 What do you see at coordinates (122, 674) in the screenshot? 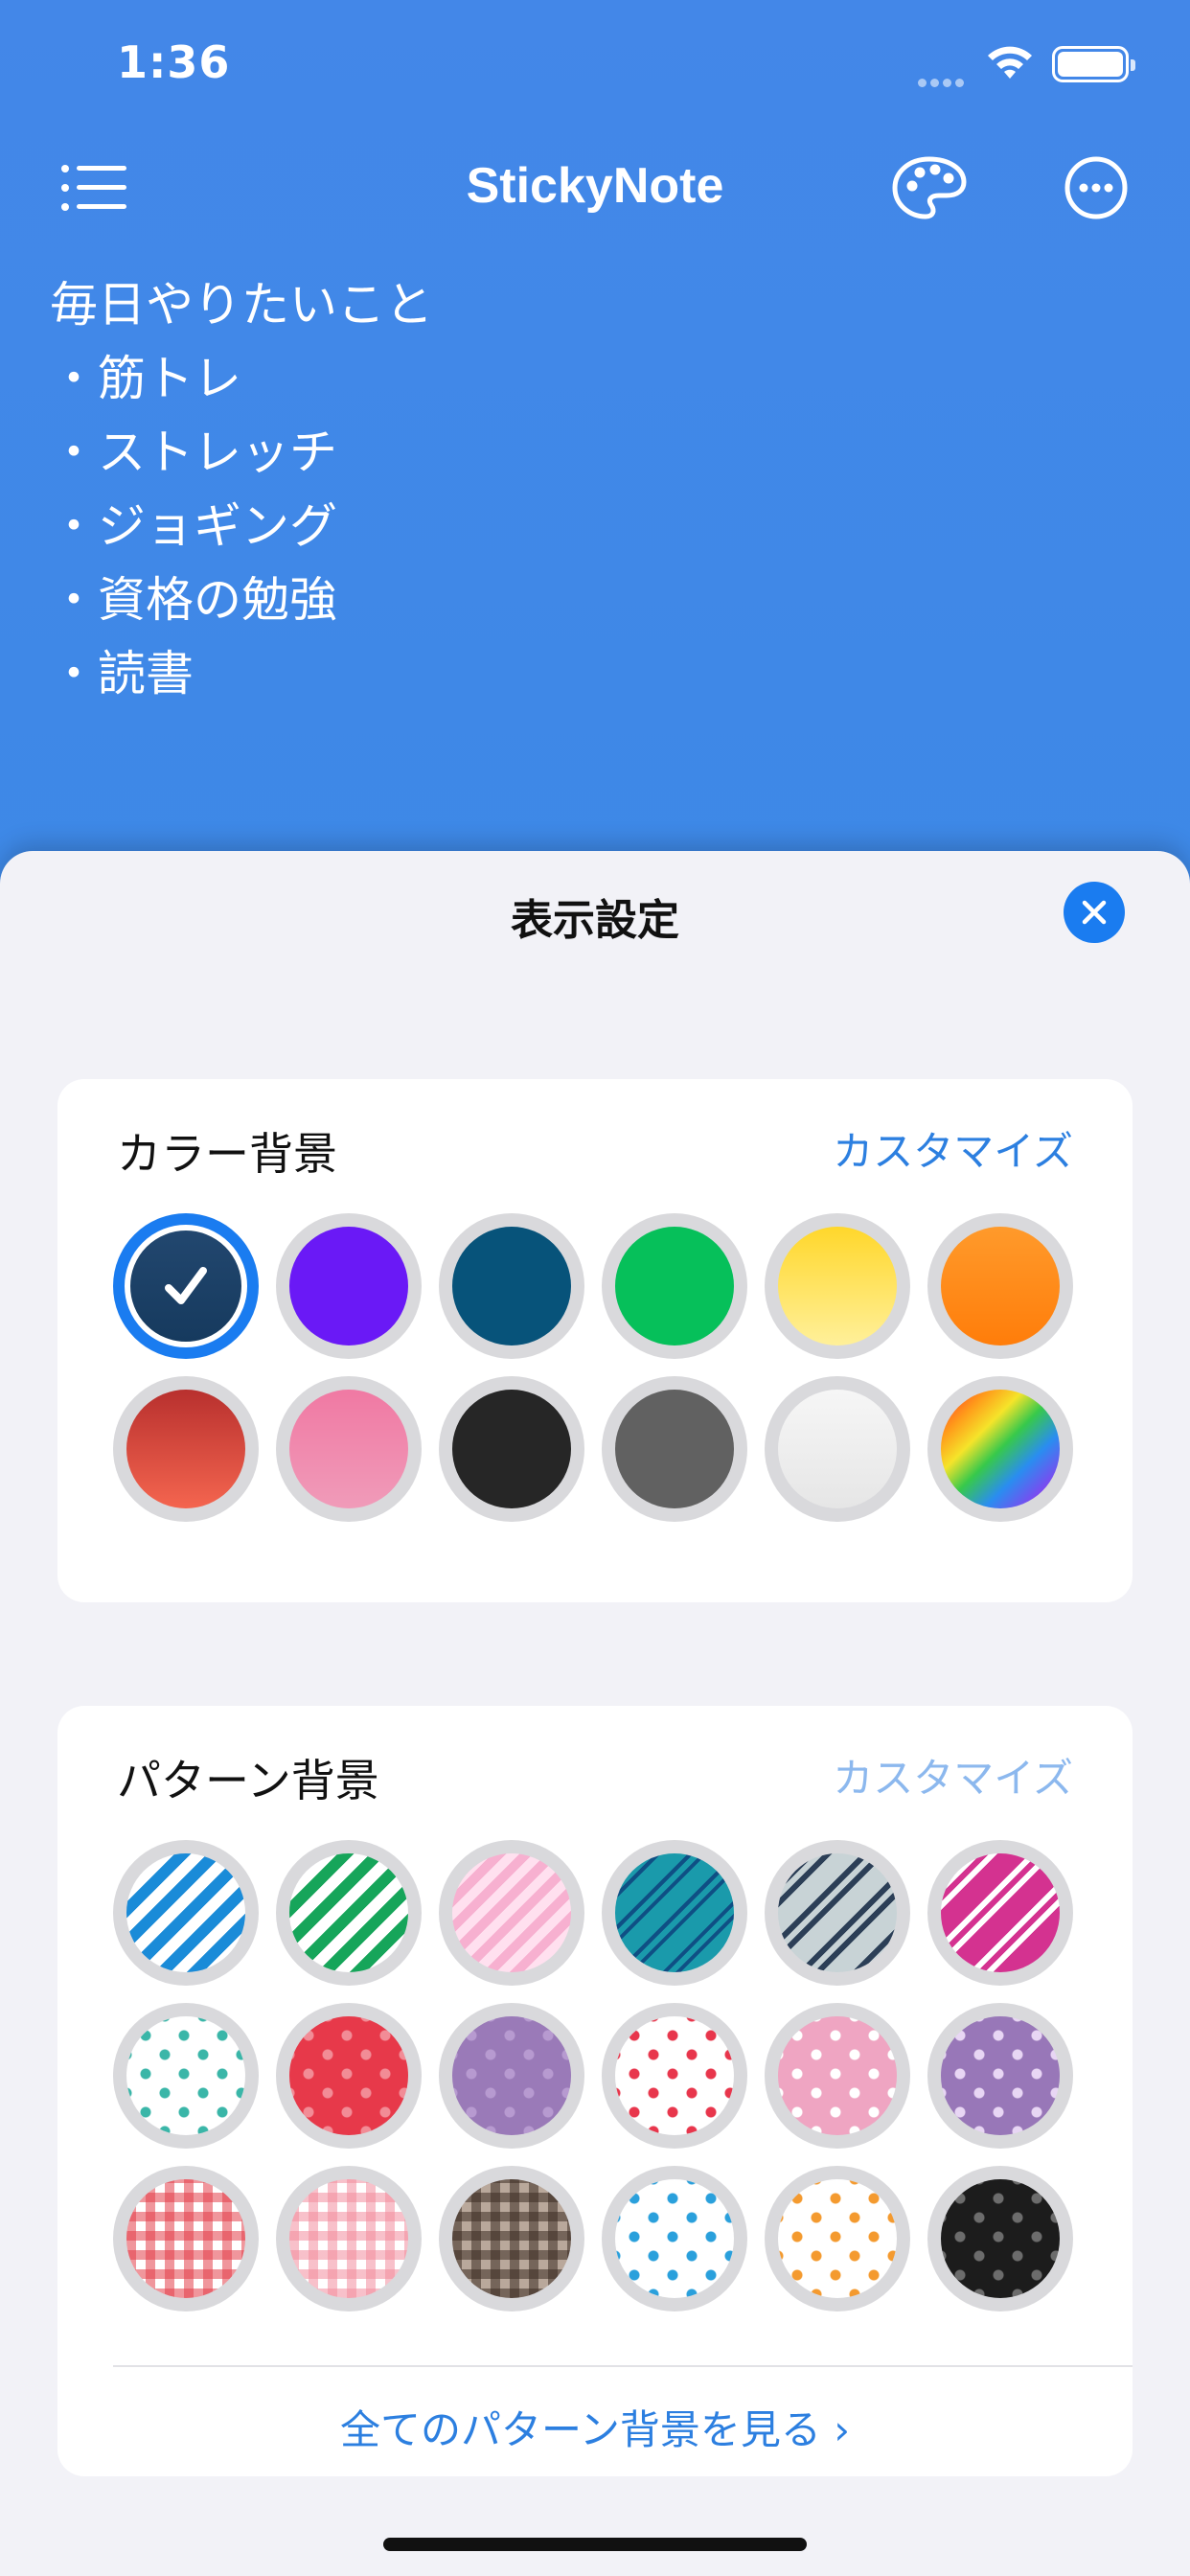
I see `note-line: ・読書` at bounding box center [122, 674].